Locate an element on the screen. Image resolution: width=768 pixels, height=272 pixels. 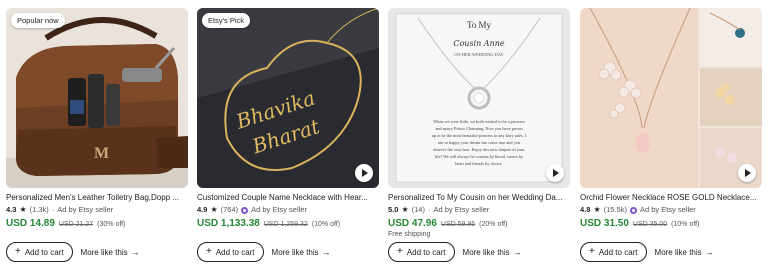
card-poem-line: heart and friends by choice. is located at coordinates (479, 163).